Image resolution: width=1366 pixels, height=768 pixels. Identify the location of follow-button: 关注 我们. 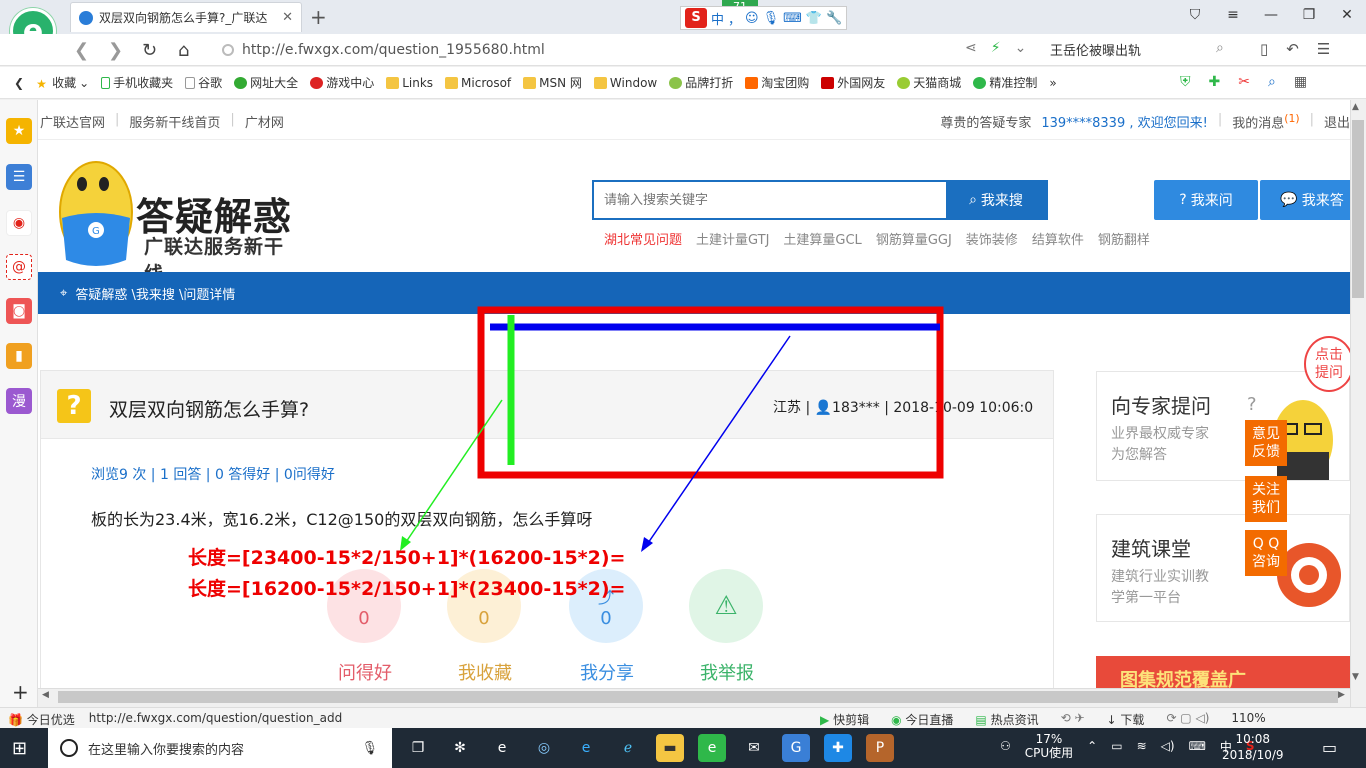
(1266, 499).